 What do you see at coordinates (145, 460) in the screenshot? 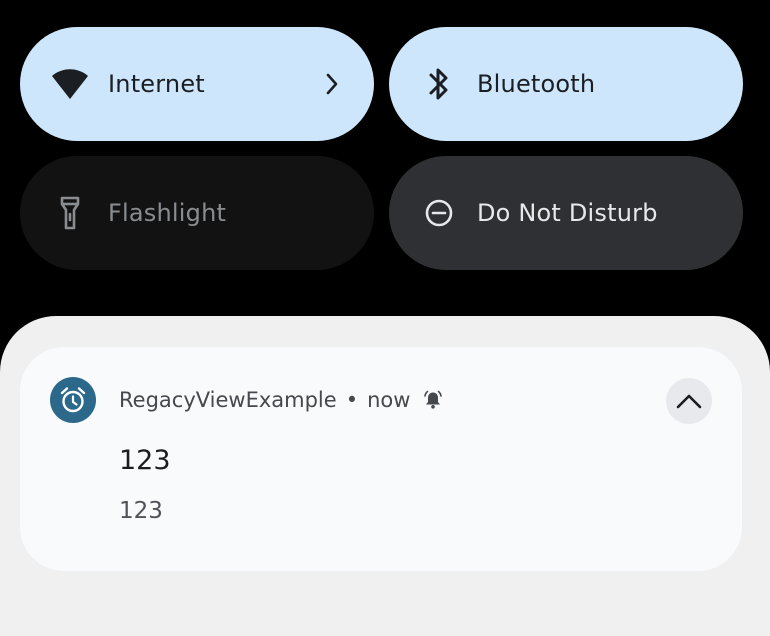
I see `notification-title: 123` at bounding box center [145, 460].